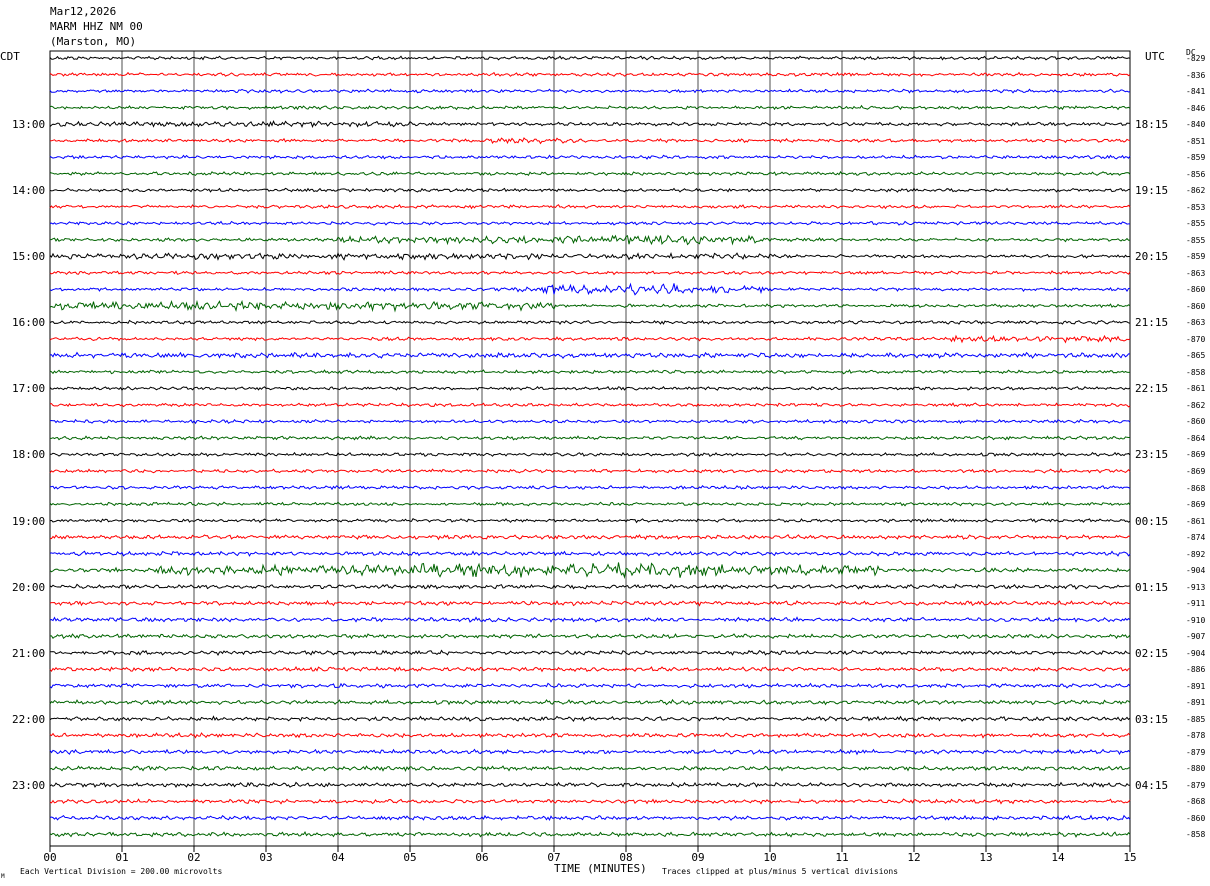  What do you see at coordinates (49, 857) in the screenshot?
I see `x-tick-label: 00` at bounding box center [49, 857].